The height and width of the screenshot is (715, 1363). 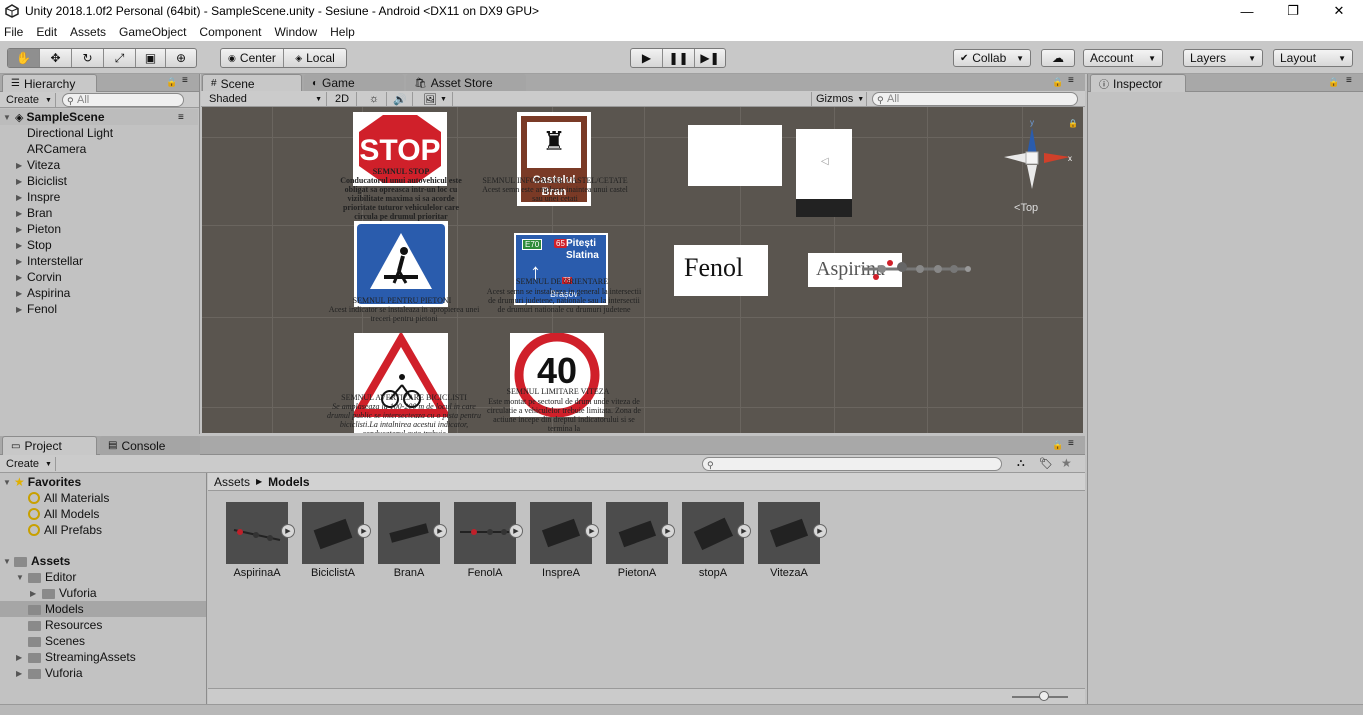 I want to click on menu-help: Help, so click(x=342, y=32).